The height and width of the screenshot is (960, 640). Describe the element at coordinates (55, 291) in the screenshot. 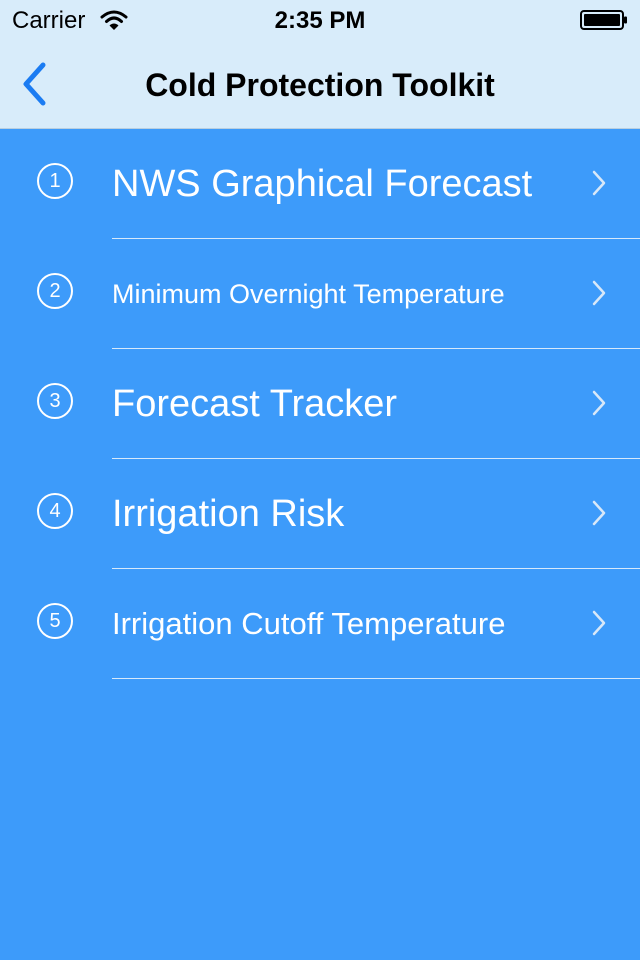

I see `number-badge: 2` at that location.